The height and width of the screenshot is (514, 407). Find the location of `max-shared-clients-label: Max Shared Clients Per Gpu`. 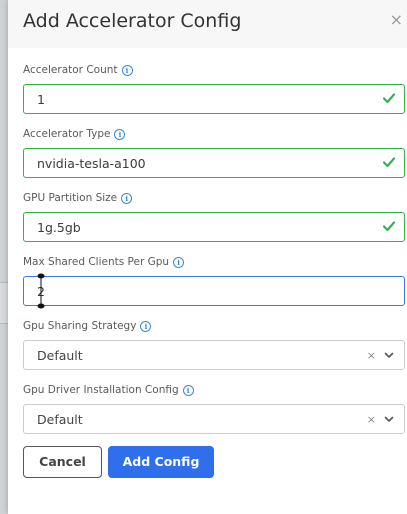

max-shared-clients-label: Max Shared Clients Per Gpu is located at coordinates (96, 262).